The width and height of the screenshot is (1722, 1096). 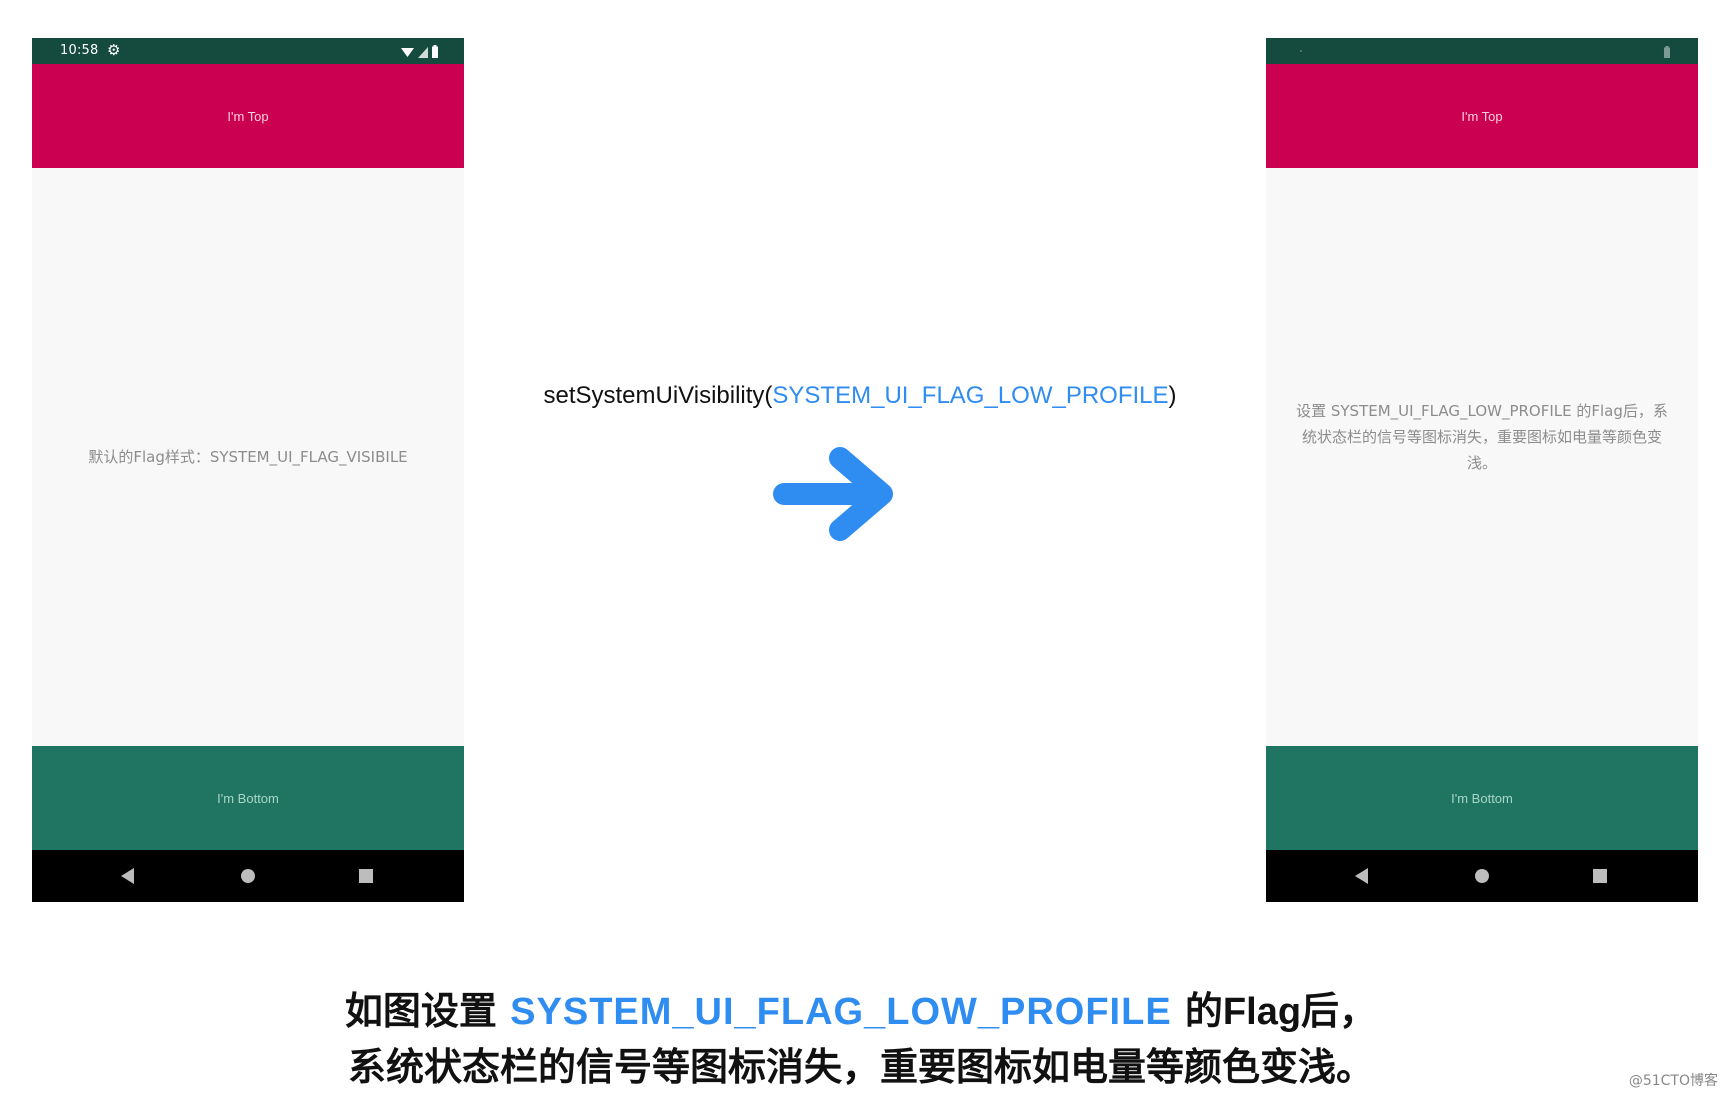 What do you see at coordinates (841, 1012) in the screenshot?
I see `caption-flag: SYSTEM_UI_FLAG_LOW_PROFILE` at bounding box center [841, 1012].